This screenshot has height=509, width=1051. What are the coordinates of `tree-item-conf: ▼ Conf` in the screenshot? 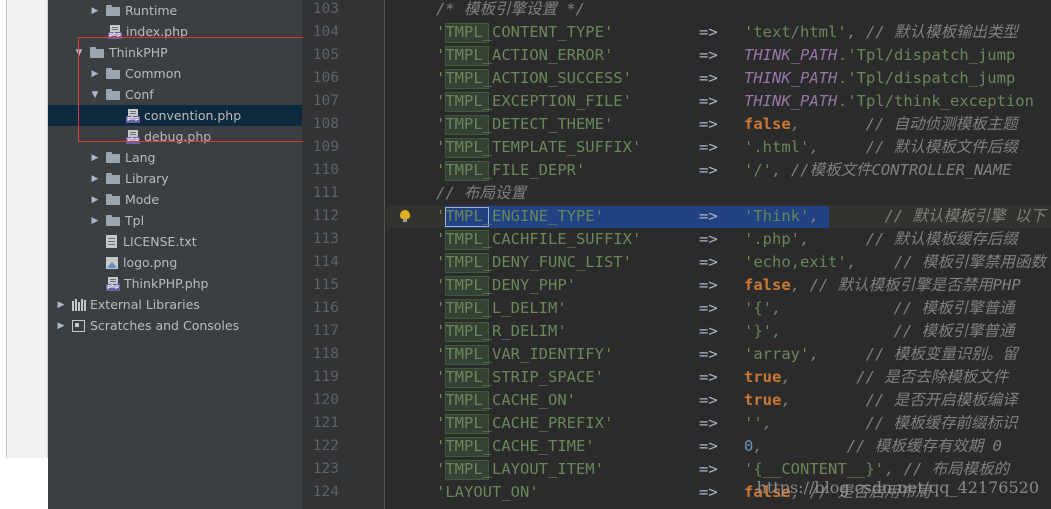 It's located at (175, 94).